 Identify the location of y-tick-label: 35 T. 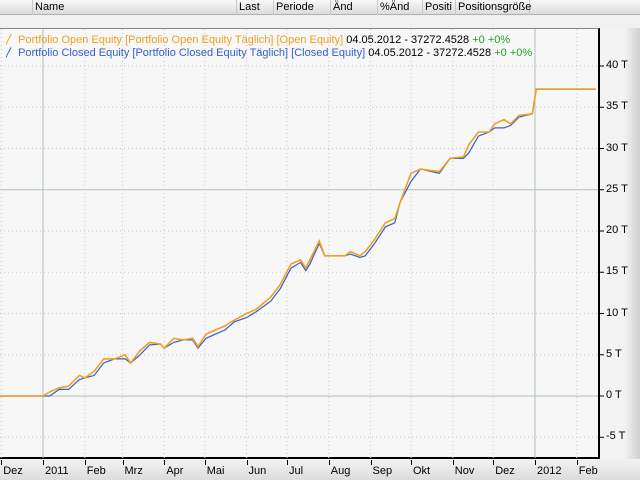
(617, 106).